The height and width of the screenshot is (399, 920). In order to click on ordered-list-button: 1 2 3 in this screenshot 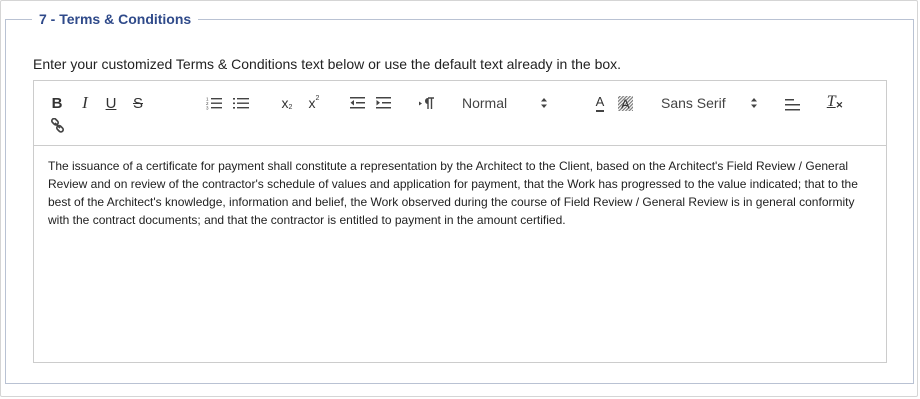, I will do `click(214, 103)`.